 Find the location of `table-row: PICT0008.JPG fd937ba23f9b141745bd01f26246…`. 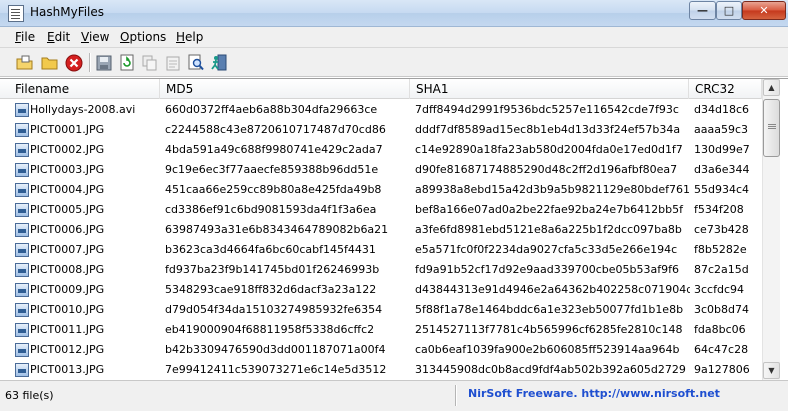

table-row: PICT0008.JPG fd937ba23f9b141745bd01f26246… is located at coordinates (381, 270).